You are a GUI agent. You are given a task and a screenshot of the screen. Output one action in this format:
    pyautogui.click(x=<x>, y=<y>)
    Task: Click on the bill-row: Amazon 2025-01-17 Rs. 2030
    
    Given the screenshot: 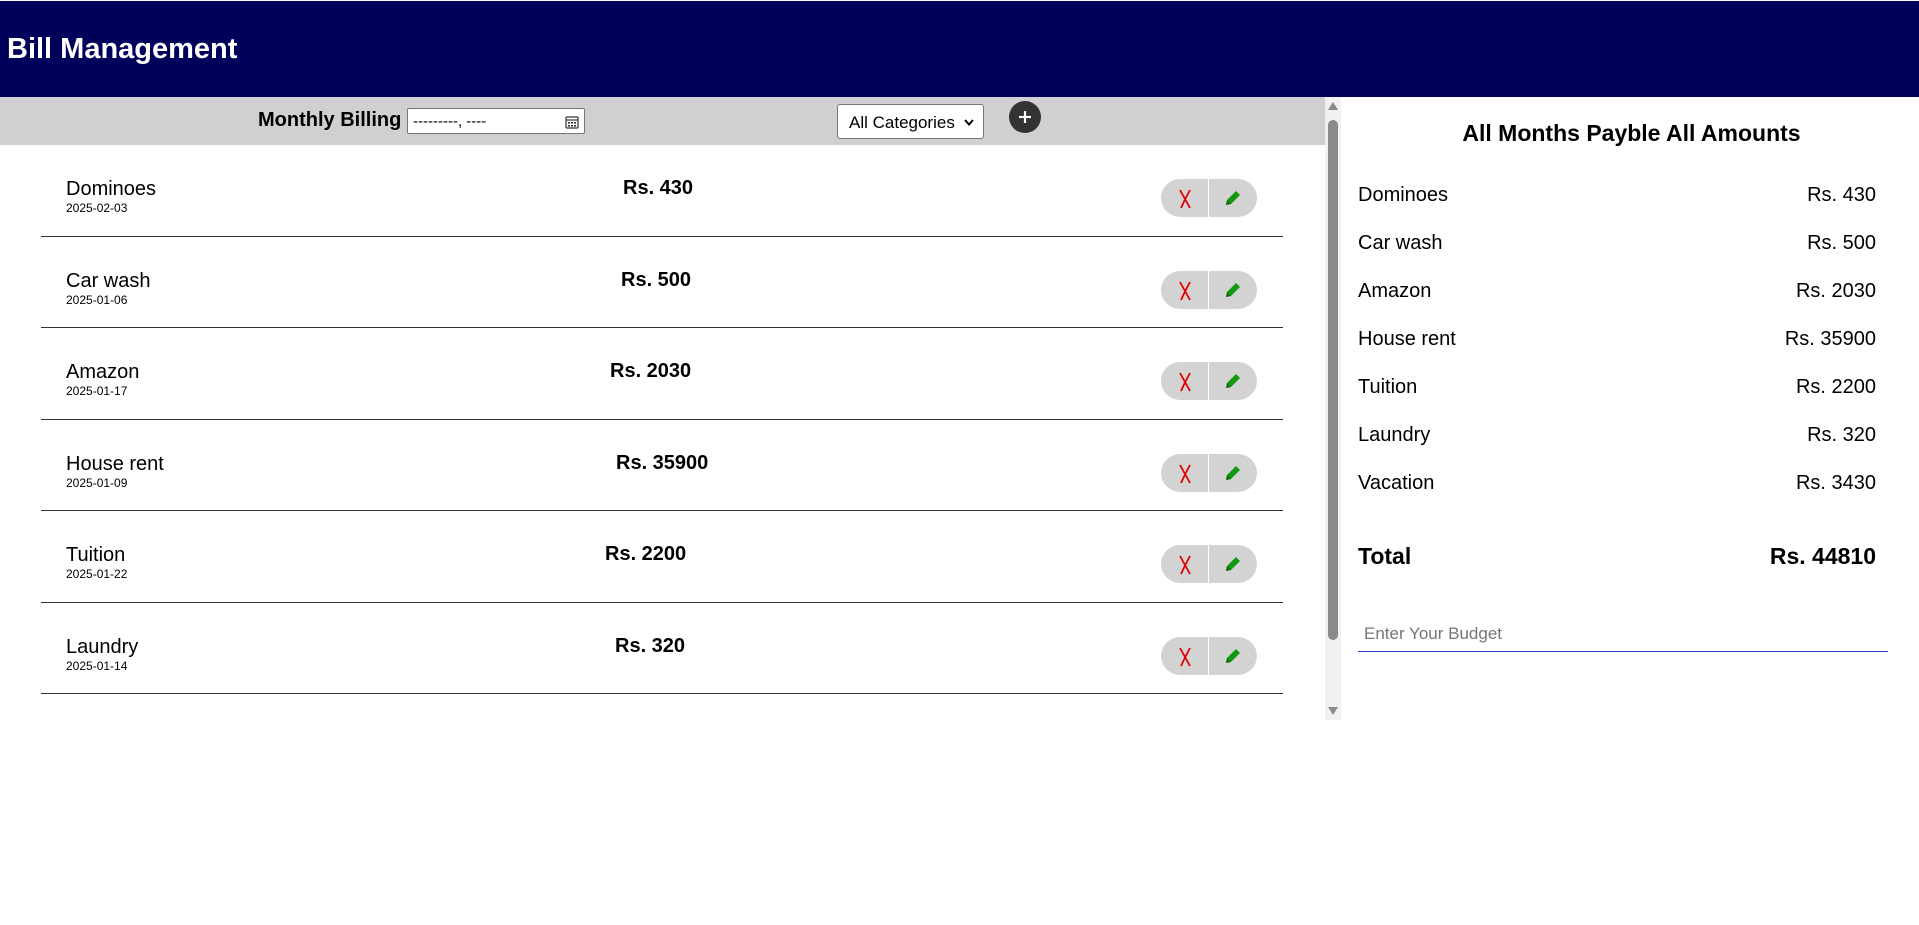 What is the action you would take?
    pyautogui.click(x=662, y=374)
    